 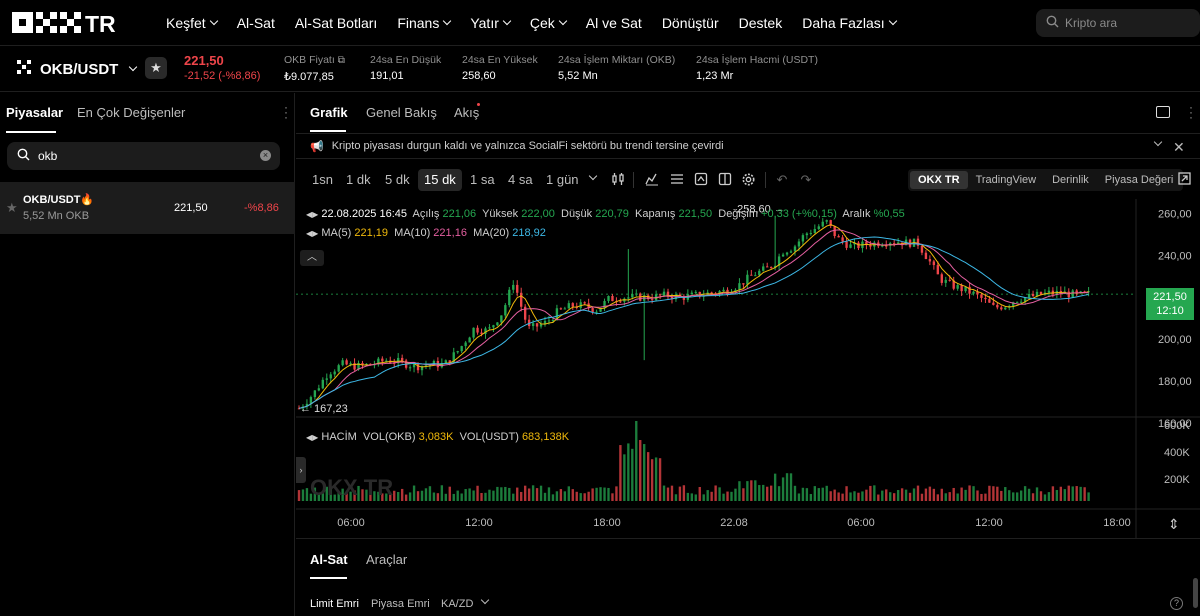 What do you see at coordinates (677, 180) in the screenshot?
I see `drawing-tools-icon` at bounding box center [677, 180].